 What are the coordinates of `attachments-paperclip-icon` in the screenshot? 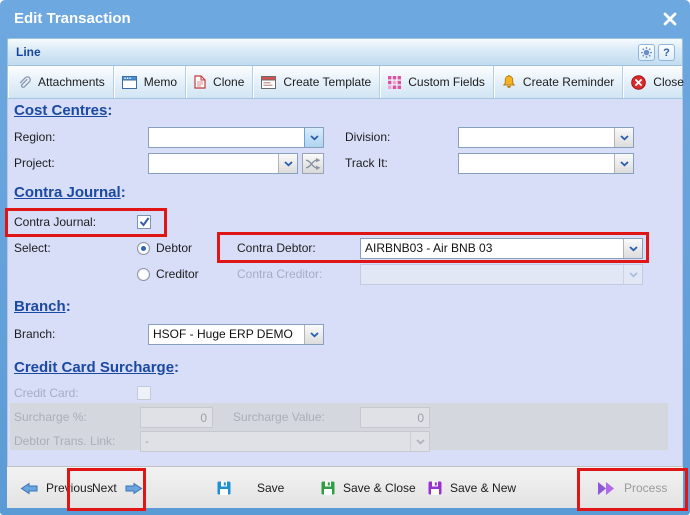 It's located at (25, 81).